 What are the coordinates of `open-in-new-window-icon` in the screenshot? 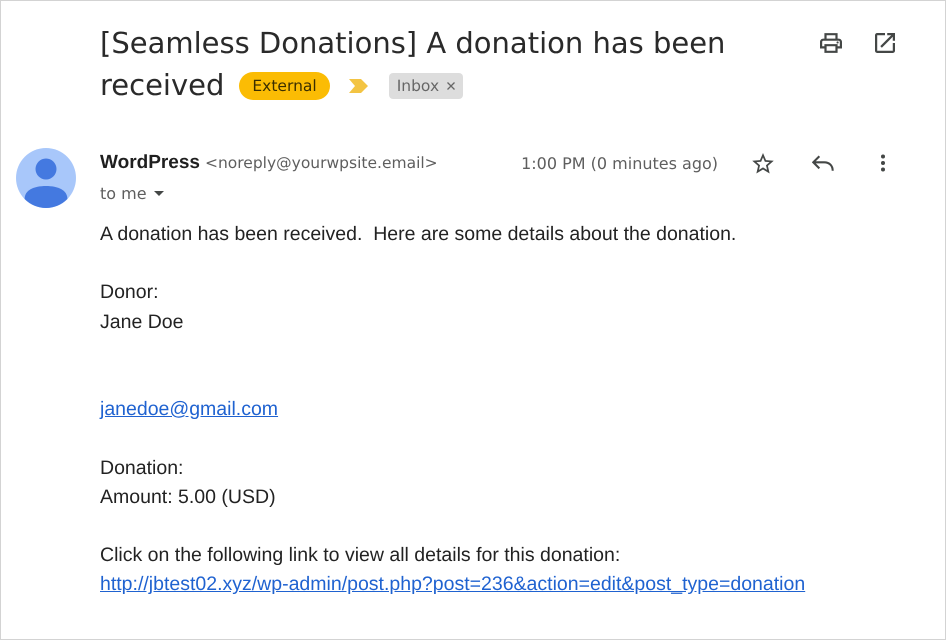 It's located at (885, 43).